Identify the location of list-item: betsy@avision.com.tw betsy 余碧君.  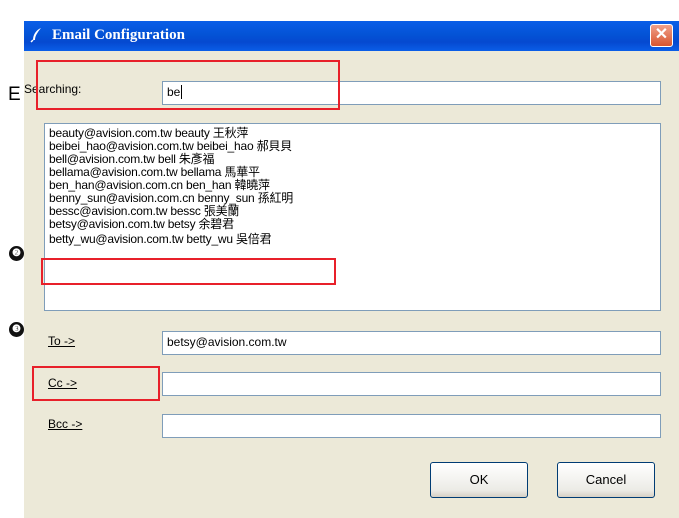
(352, 224).